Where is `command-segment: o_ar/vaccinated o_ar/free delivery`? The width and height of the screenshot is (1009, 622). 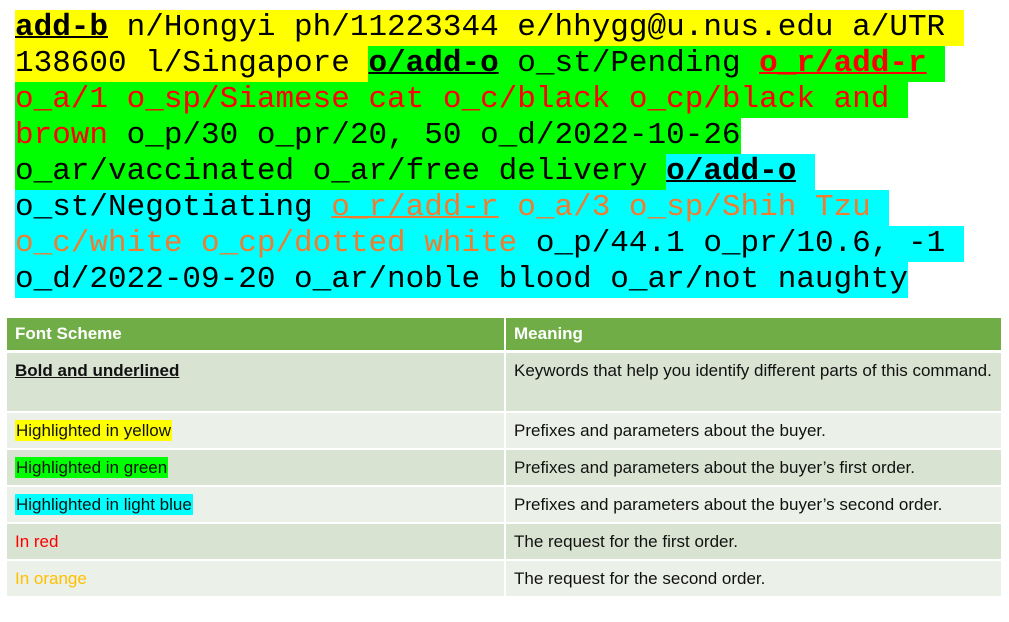
command-segment: o_ar/vaccinated o_ar/free delivery is located at coordinates (341, 172).